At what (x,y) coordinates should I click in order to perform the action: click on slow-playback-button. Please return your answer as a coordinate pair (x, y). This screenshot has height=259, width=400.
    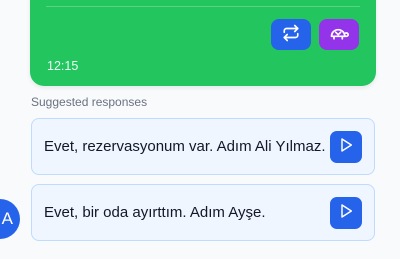
    Looking at the image, I should click on (339, 34).